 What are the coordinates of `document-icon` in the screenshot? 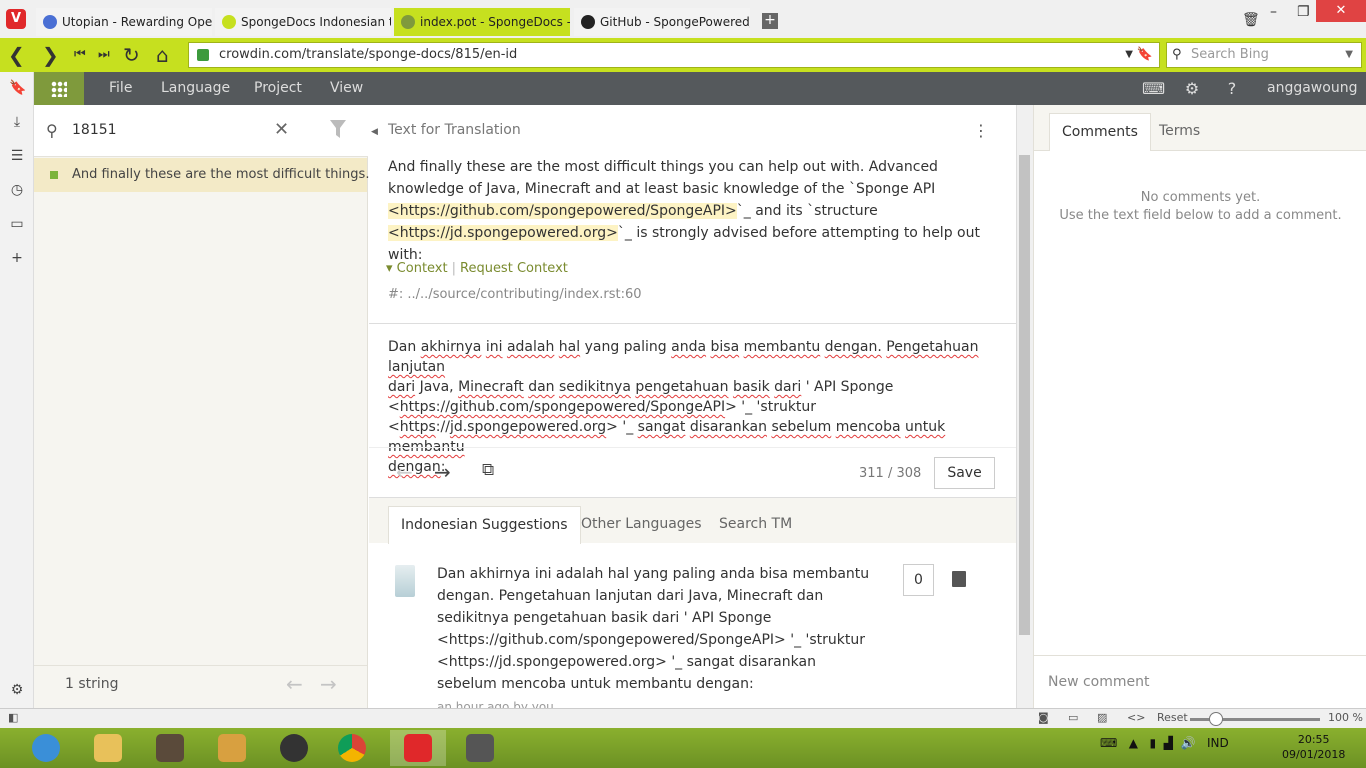 It's located at (170, 748).